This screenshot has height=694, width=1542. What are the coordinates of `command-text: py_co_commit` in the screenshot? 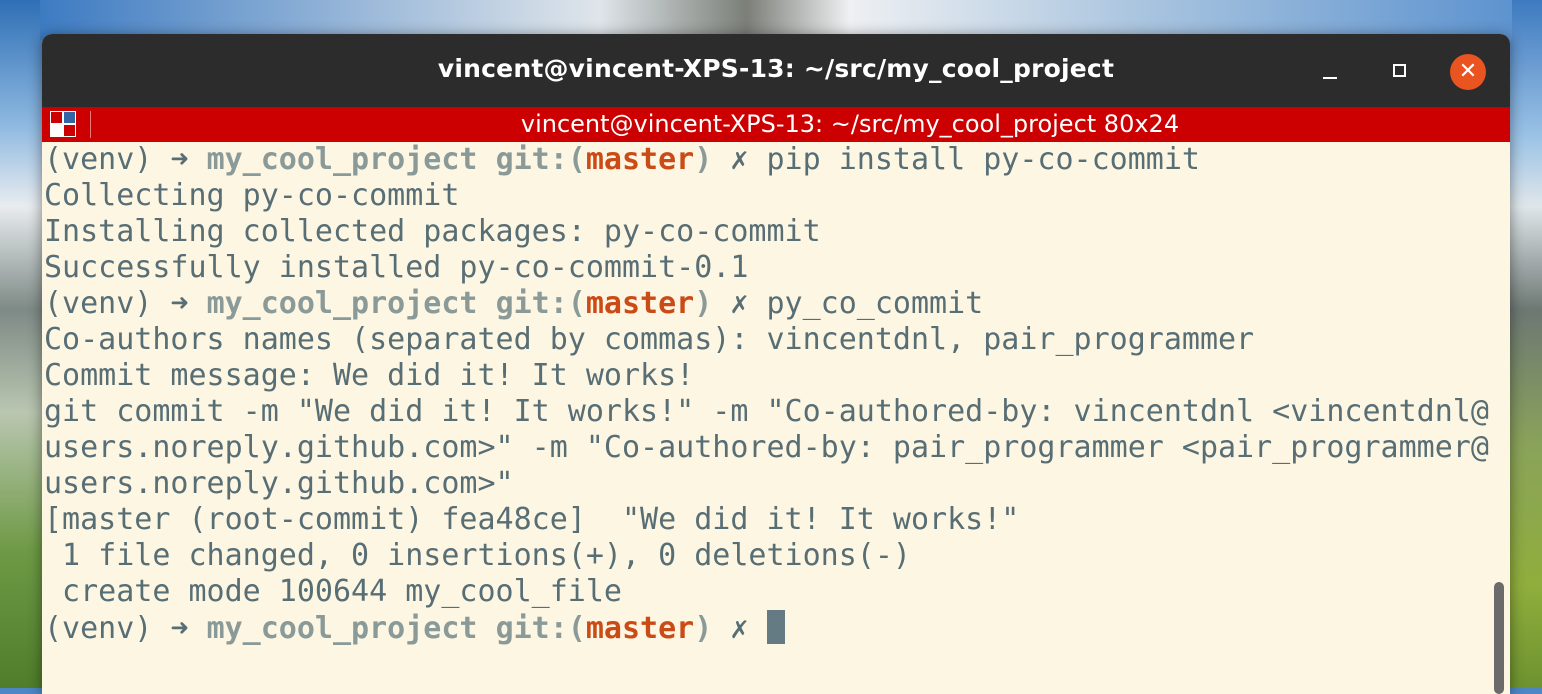 It's located at (875, 303).